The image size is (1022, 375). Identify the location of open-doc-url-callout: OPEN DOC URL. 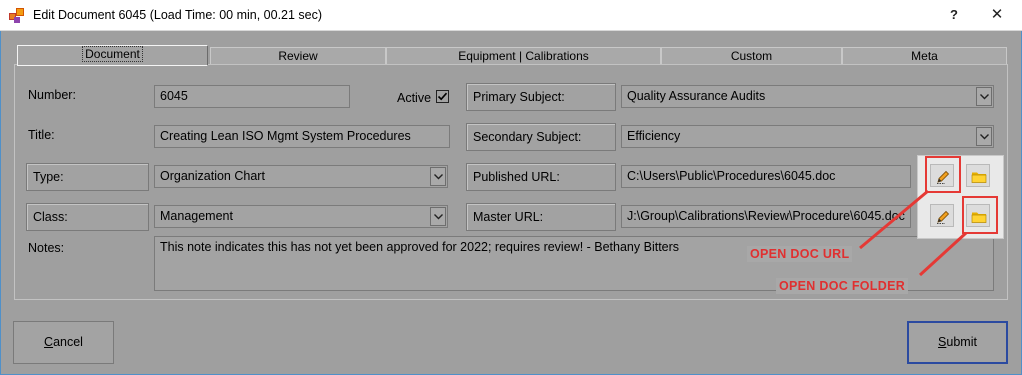
(800, 254).